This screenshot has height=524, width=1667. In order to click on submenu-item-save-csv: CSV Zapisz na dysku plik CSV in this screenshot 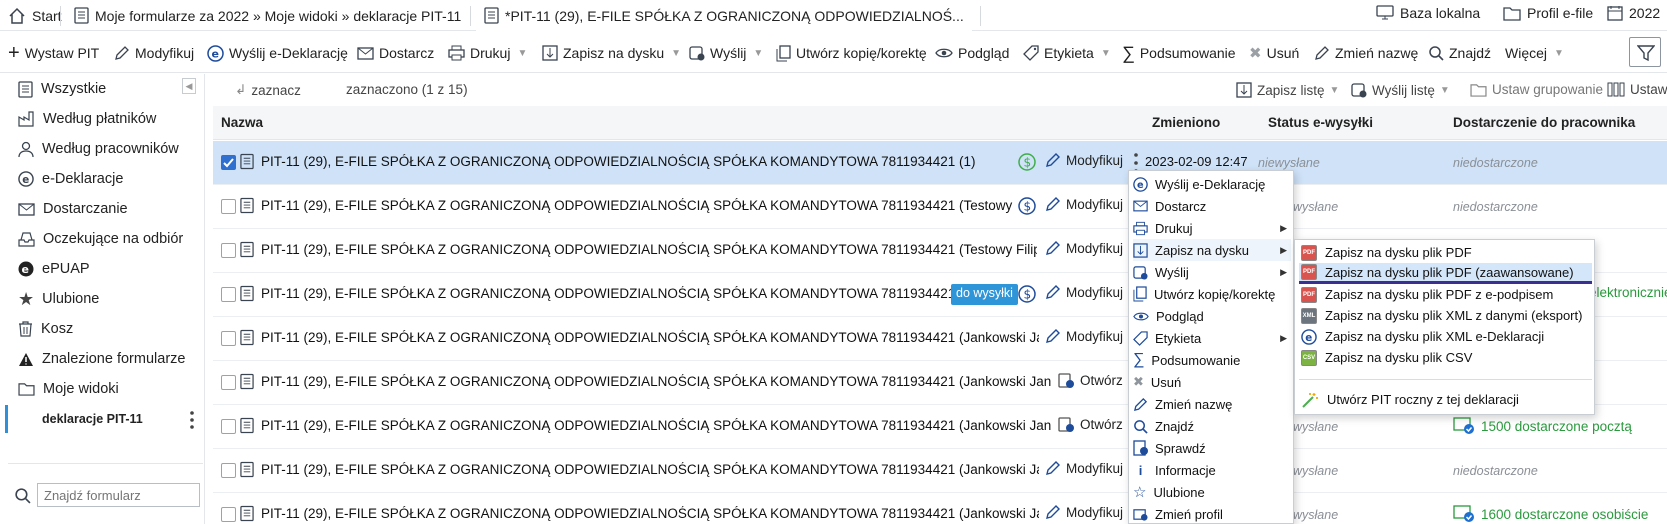, I will do `click(1445, 357)`.